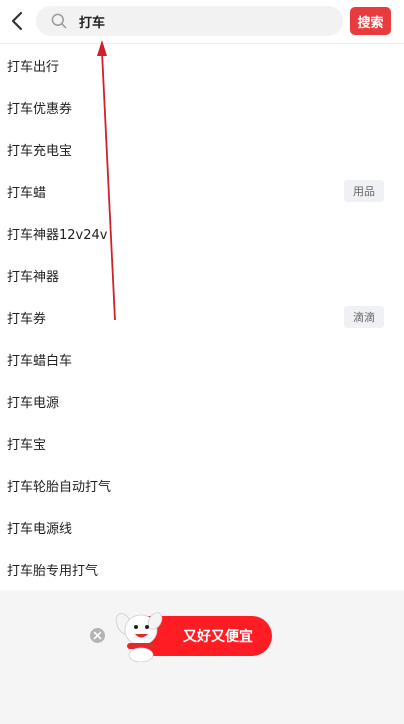  Describe the element at coordinates (60, 21) in the screenshot. I see `search-icon` at that location.